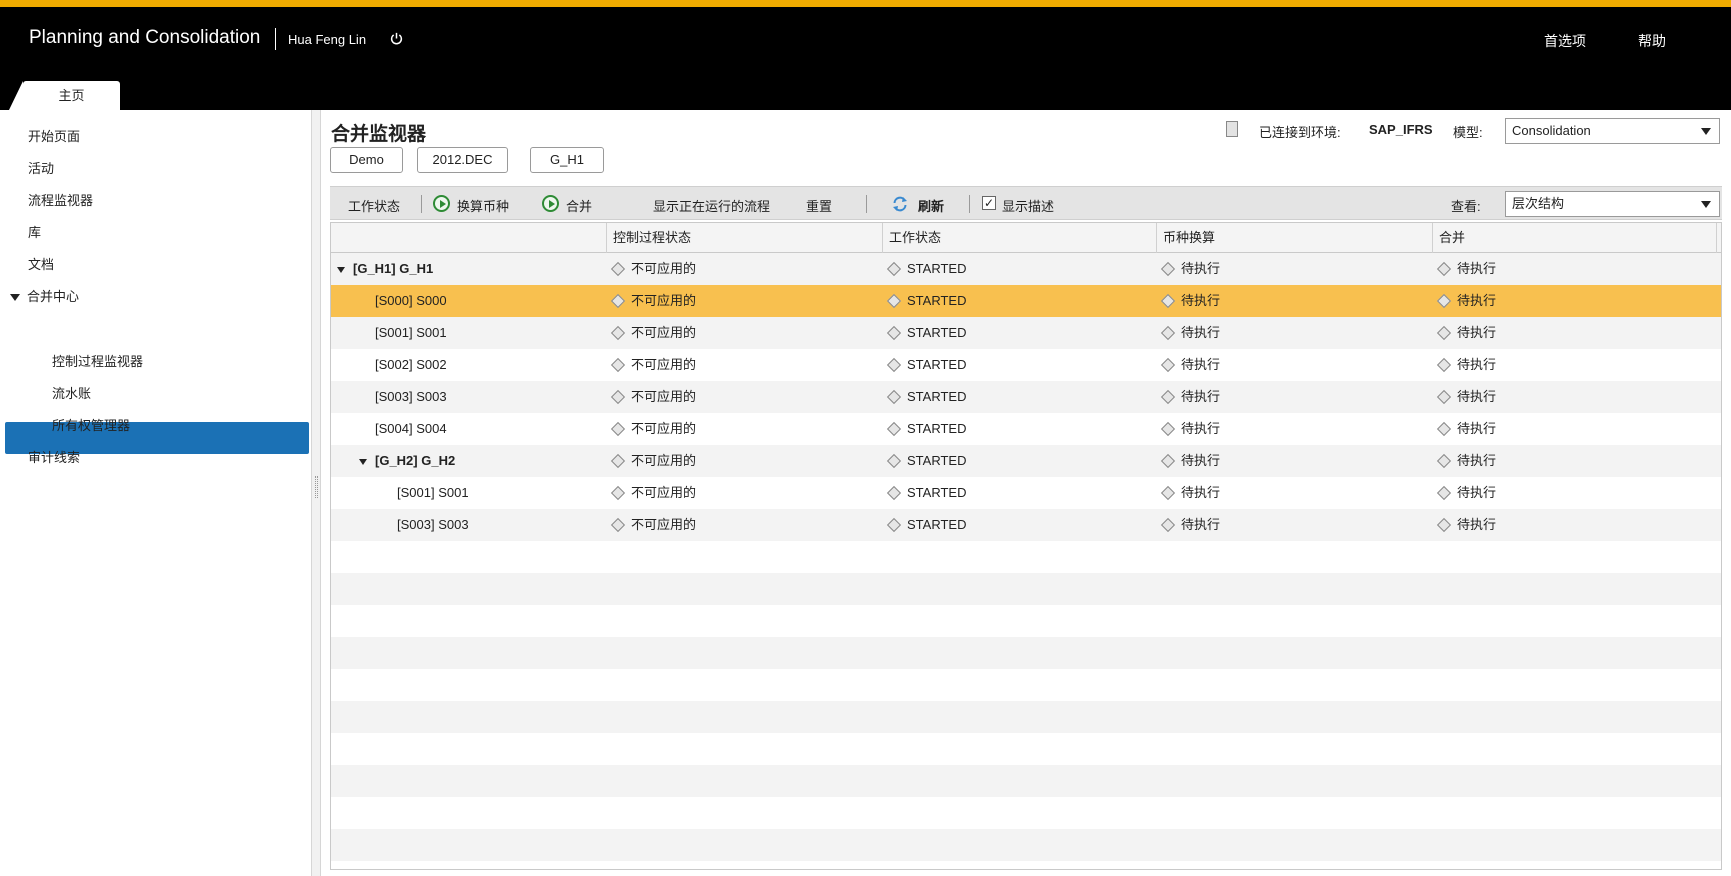 This screenshot has height=876, width=1731. What do you see at coordinates (366, 160) in the screenshot?
I see `context-category-button: Demo` at bounding box center [366, 160].